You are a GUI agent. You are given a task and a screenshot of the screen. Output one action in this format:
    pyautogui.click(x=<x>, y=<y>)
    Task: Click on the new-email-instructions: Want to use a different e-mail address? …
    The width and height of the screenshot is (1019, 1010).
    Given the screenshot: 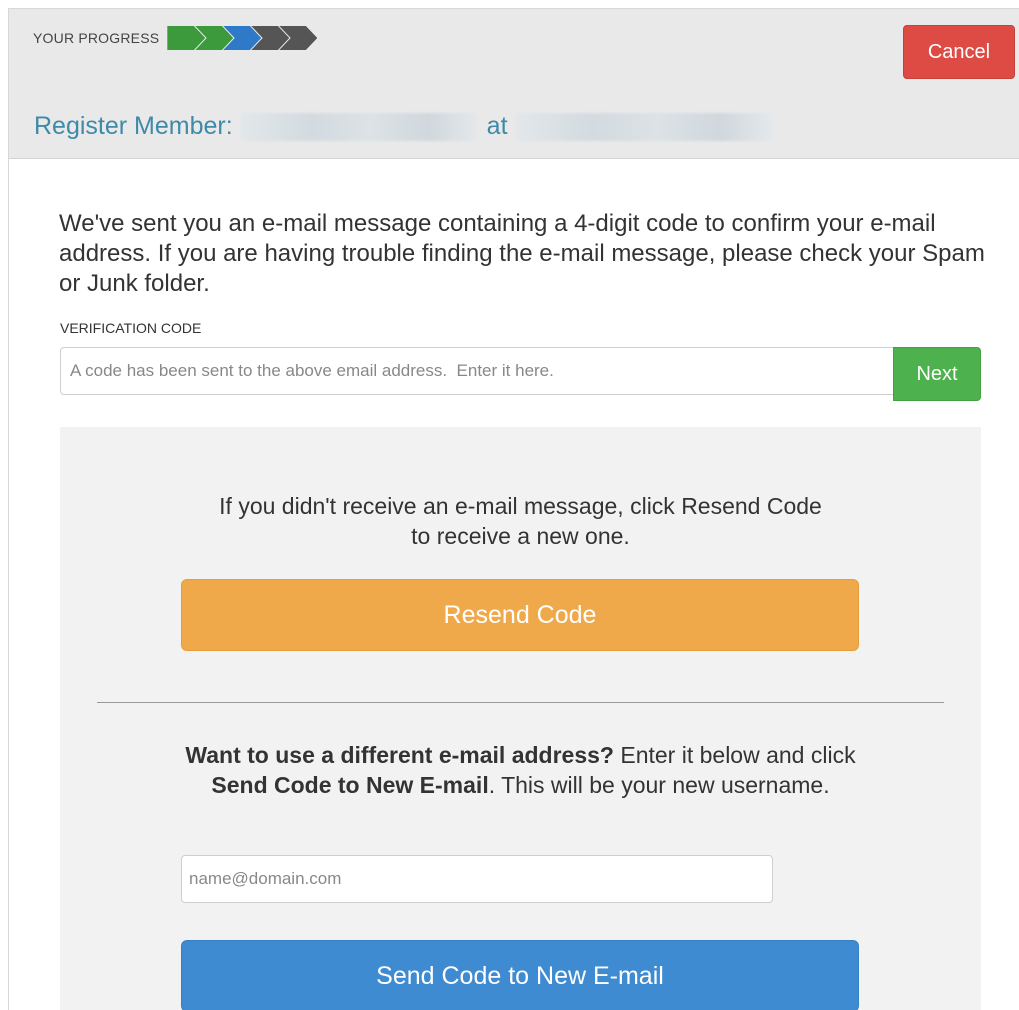 What is the action you would take?
    pyautogui.click(x=520, y=770)
    